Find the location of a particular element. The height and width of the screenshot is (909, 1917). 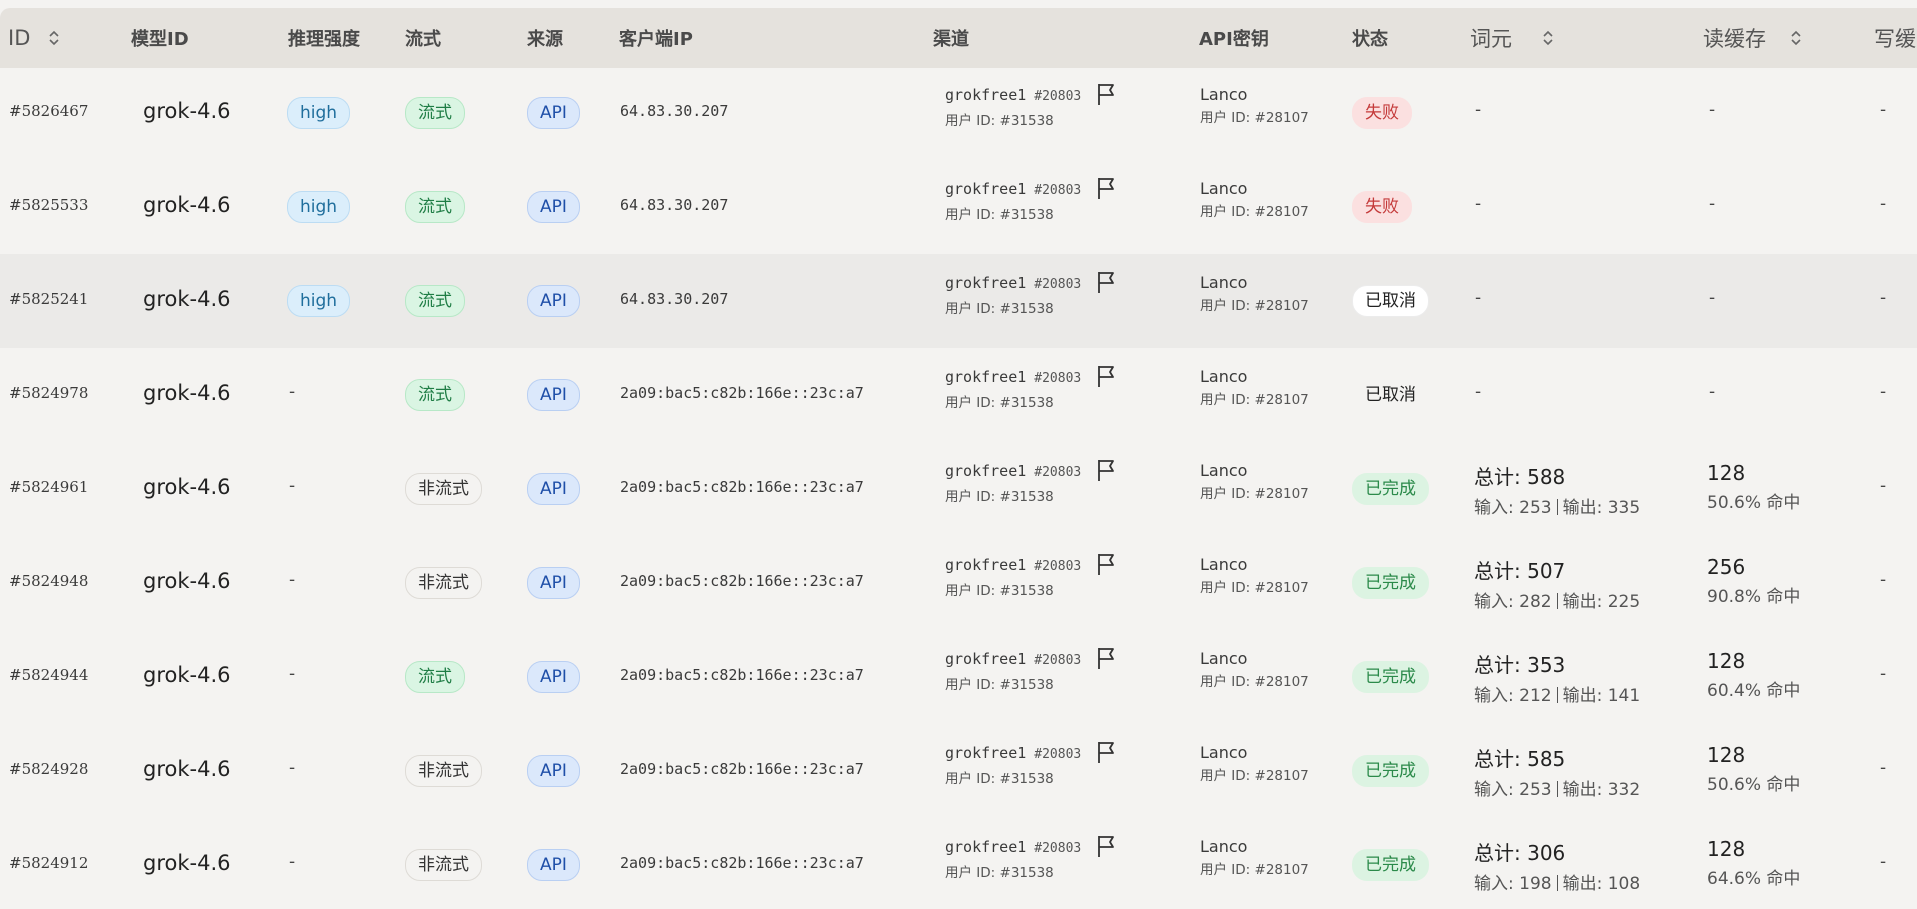

input-value: 198 is located at coordinates (1535, 884).